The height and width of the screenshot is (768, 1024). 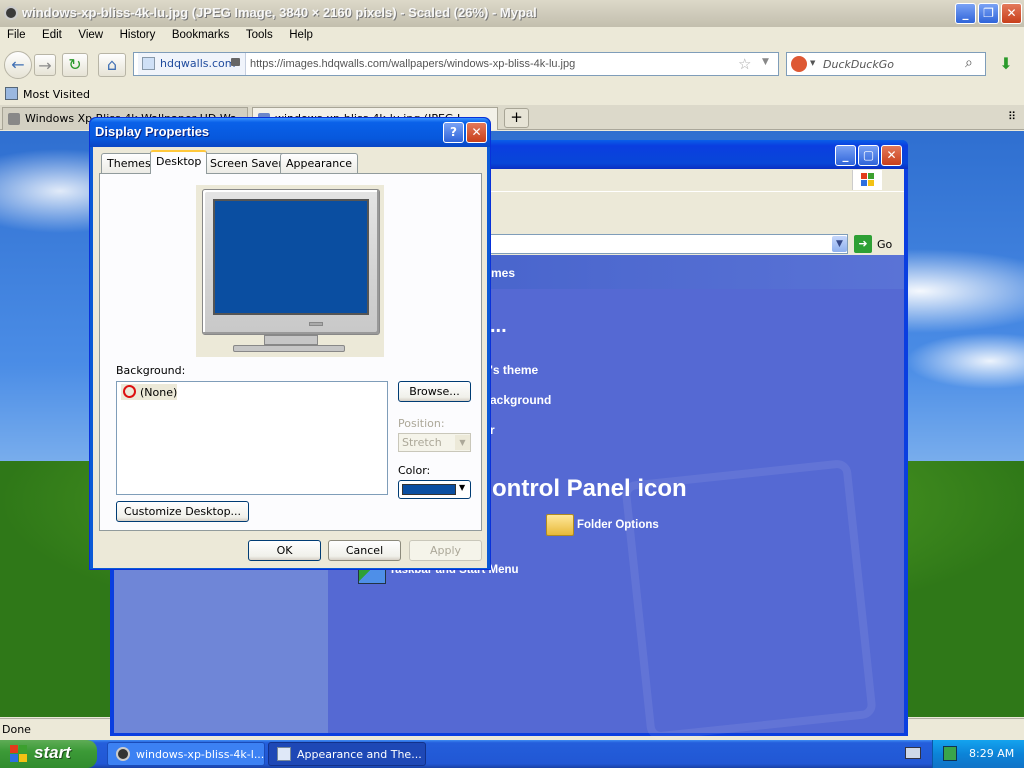 What do you see at coordinates (476, 132) in the screenshot?
I see `dialog-close-button: ✕` at bounding box center [476, 132].